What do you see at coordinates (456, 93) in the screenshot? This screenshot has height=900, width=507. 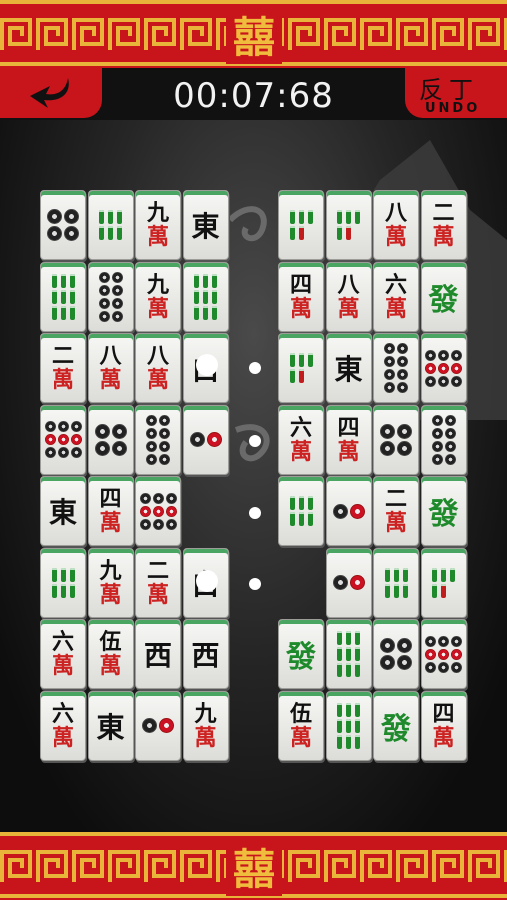 I see `undo-button: 反丁 UNDO` at bounding box center [456, 93].